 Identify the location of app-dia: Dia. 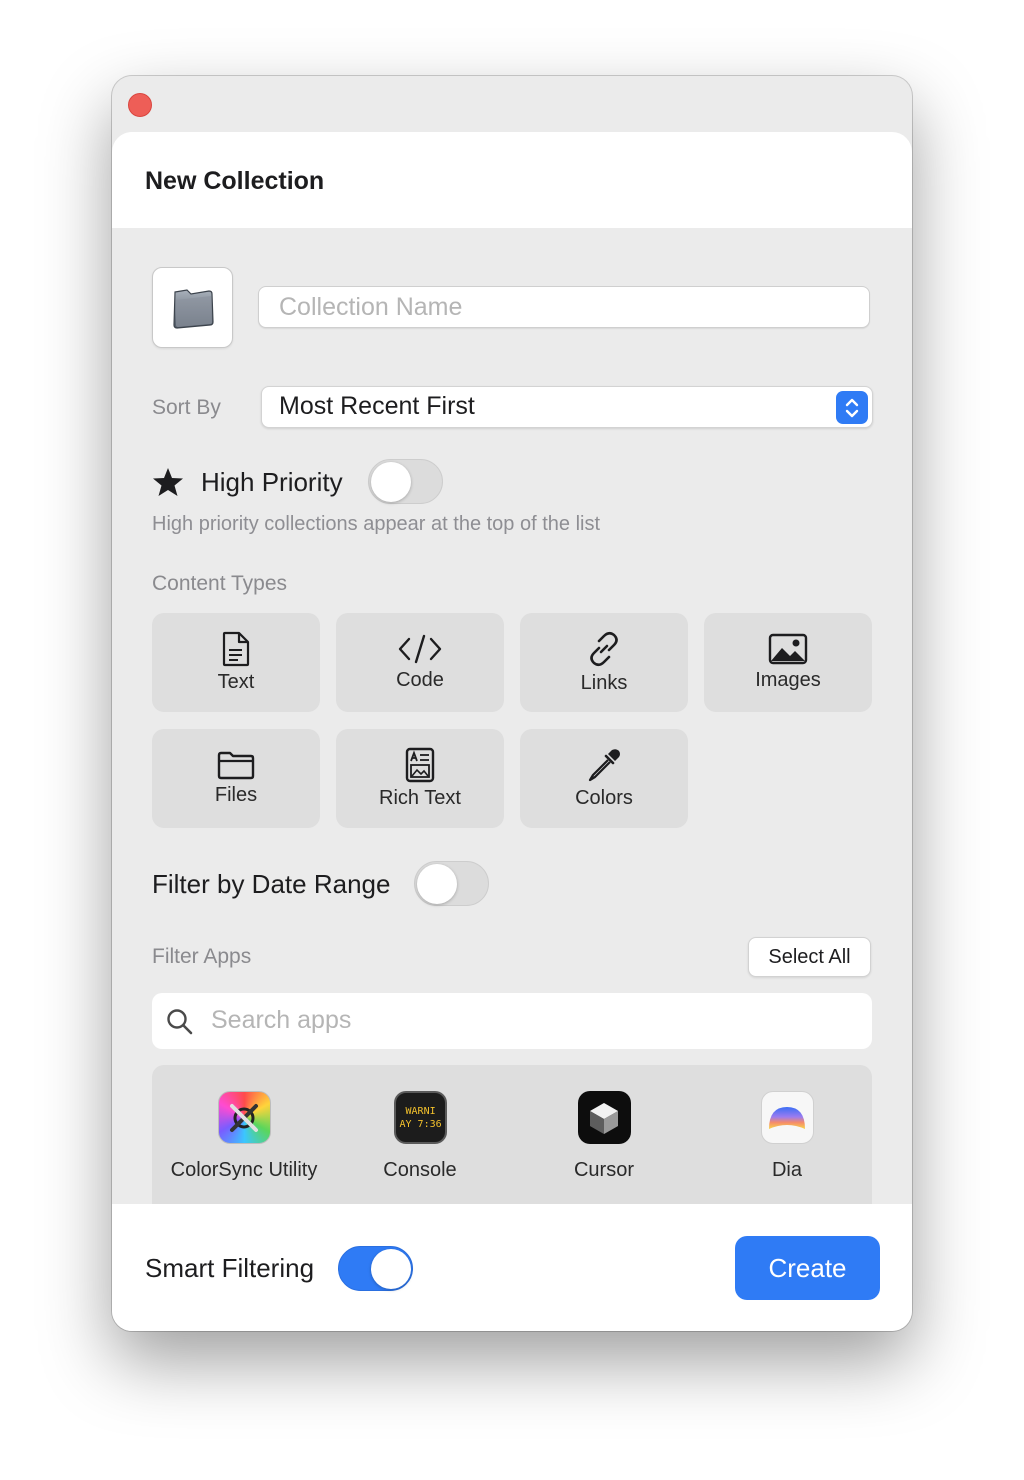
(787, 1136).